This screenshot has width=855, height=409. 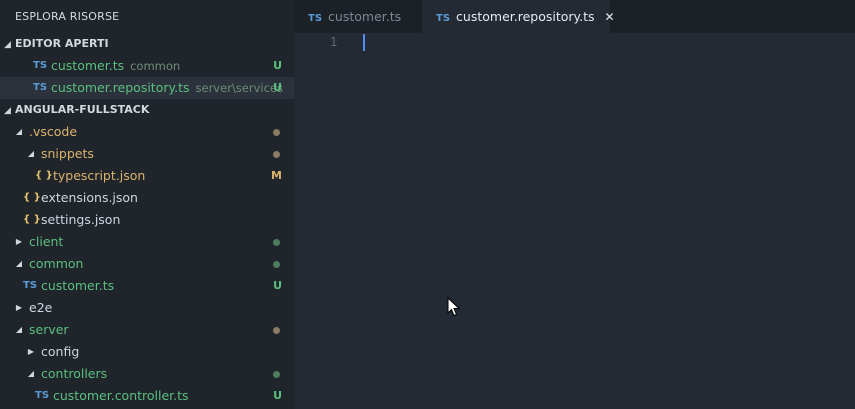 What do you see at coordinates (41, 307) in the screenshot?
I see `folder-name: e2e` at bounding box center [41, 307].